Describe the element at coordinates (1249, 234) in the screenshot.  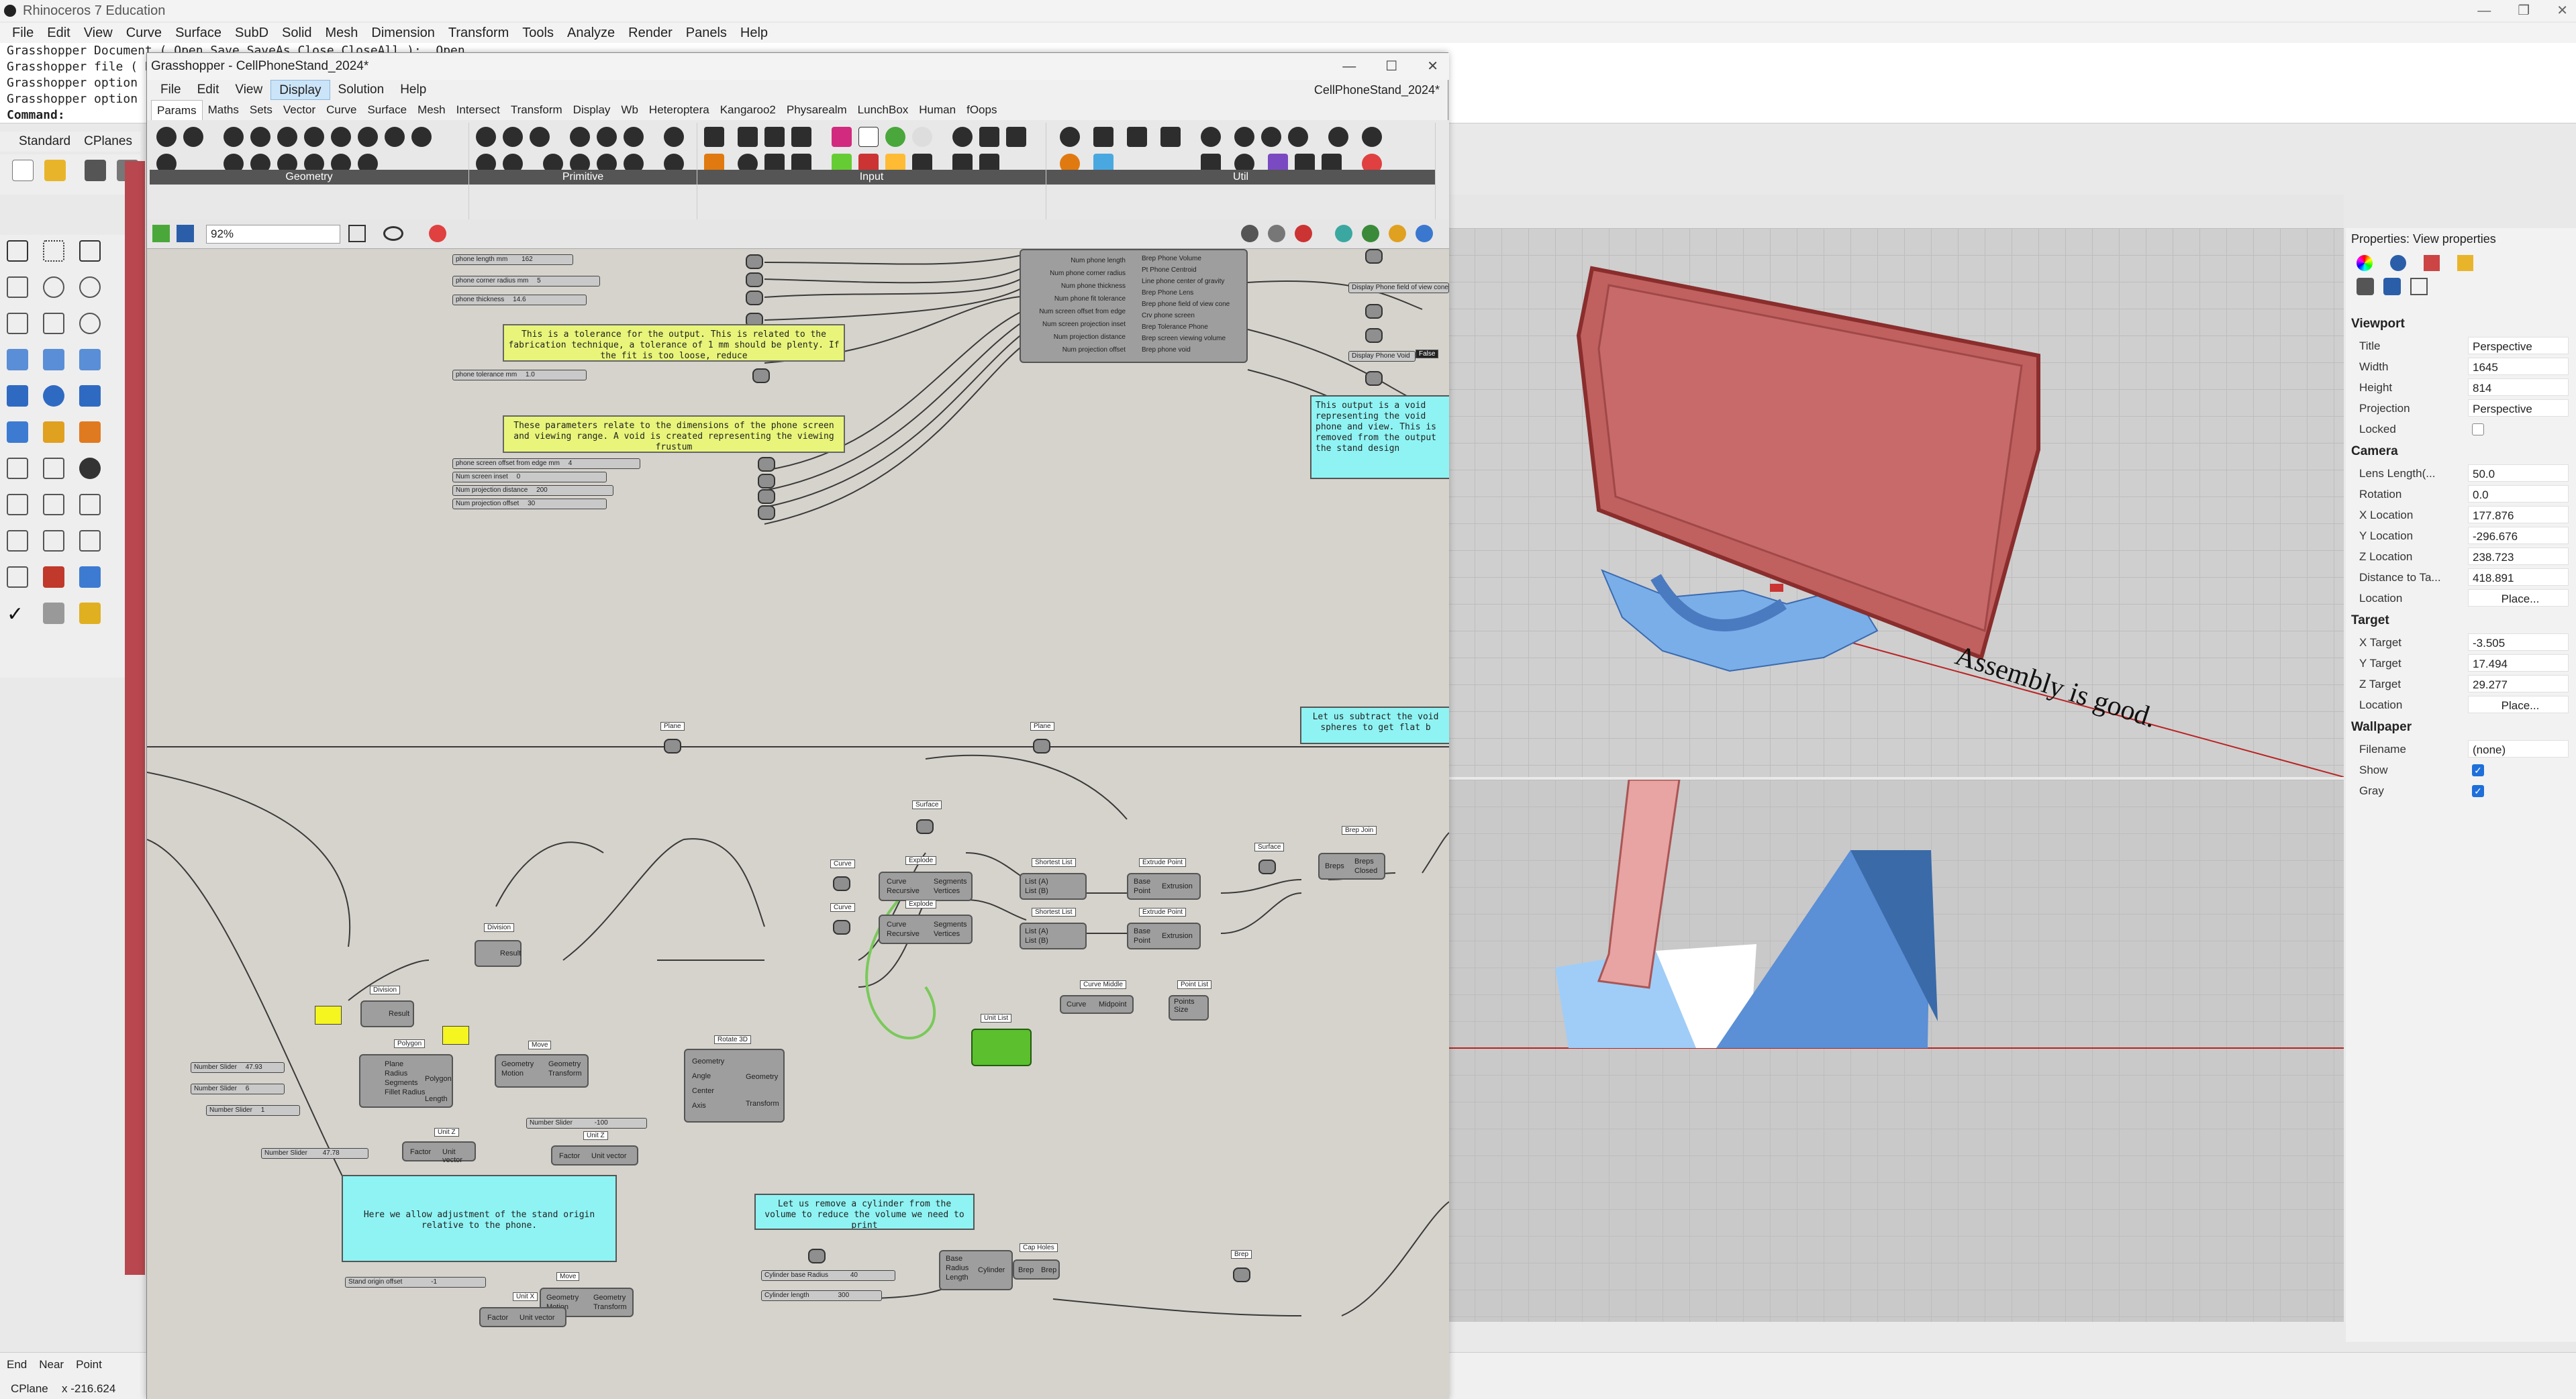
I see `preview-mode-icon` at that location.